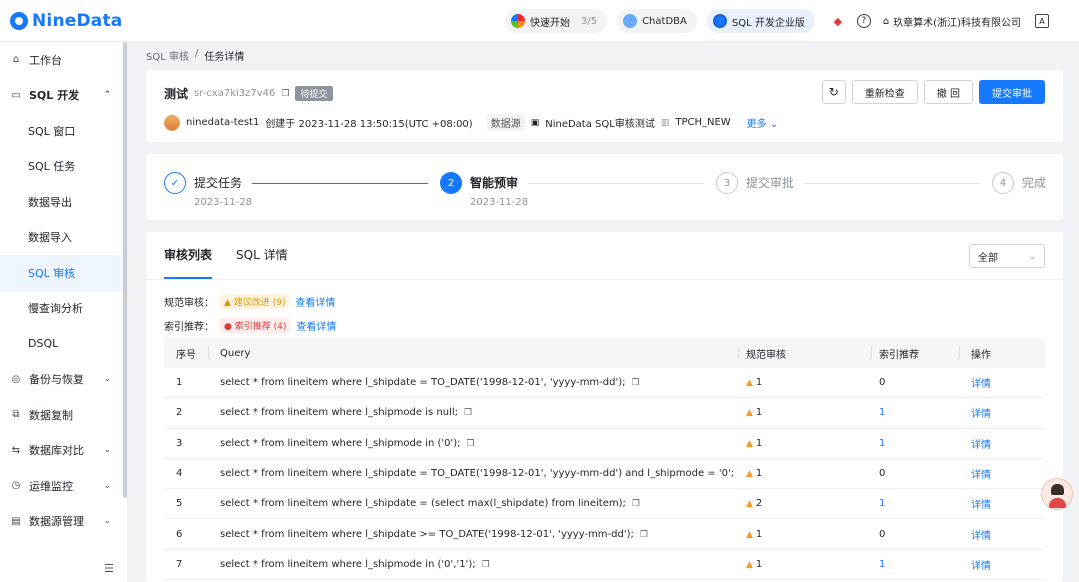  I want to click on sidebar-item-data-export: 数据导出, so click(63, 202).